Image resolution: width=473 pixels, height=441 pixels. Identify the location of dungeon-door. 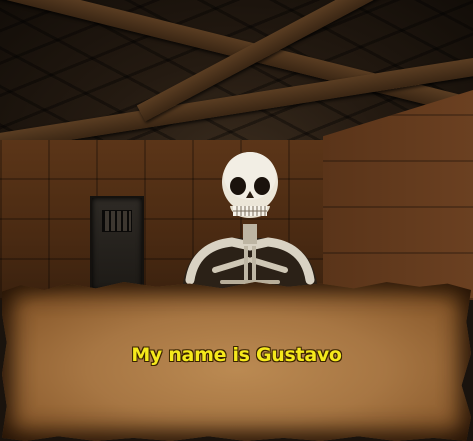
(117, 244).